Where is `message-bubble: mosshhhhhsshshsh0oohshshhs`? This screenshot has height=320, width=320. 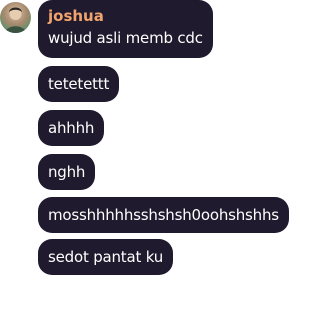 message-bubble: mosshhhhhsshshsh0oohshshhs is located at coordinates (163, 215).